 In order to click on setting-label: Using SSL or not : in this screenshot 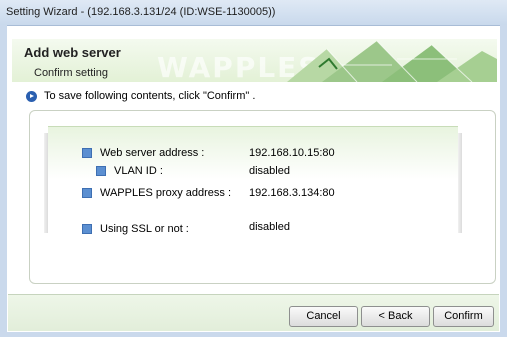, I will do `click(144, 229)`.